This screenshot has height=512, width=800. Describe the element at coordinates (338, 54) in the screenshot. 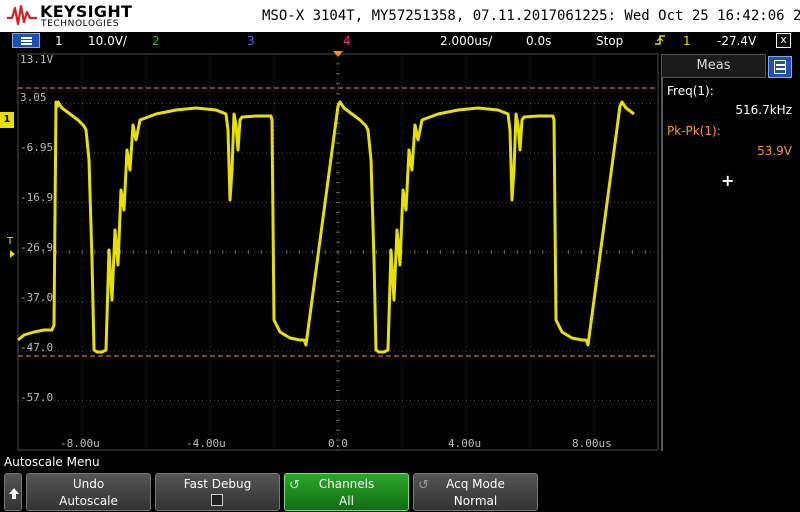

I see `trigger-position-marker` at that location.